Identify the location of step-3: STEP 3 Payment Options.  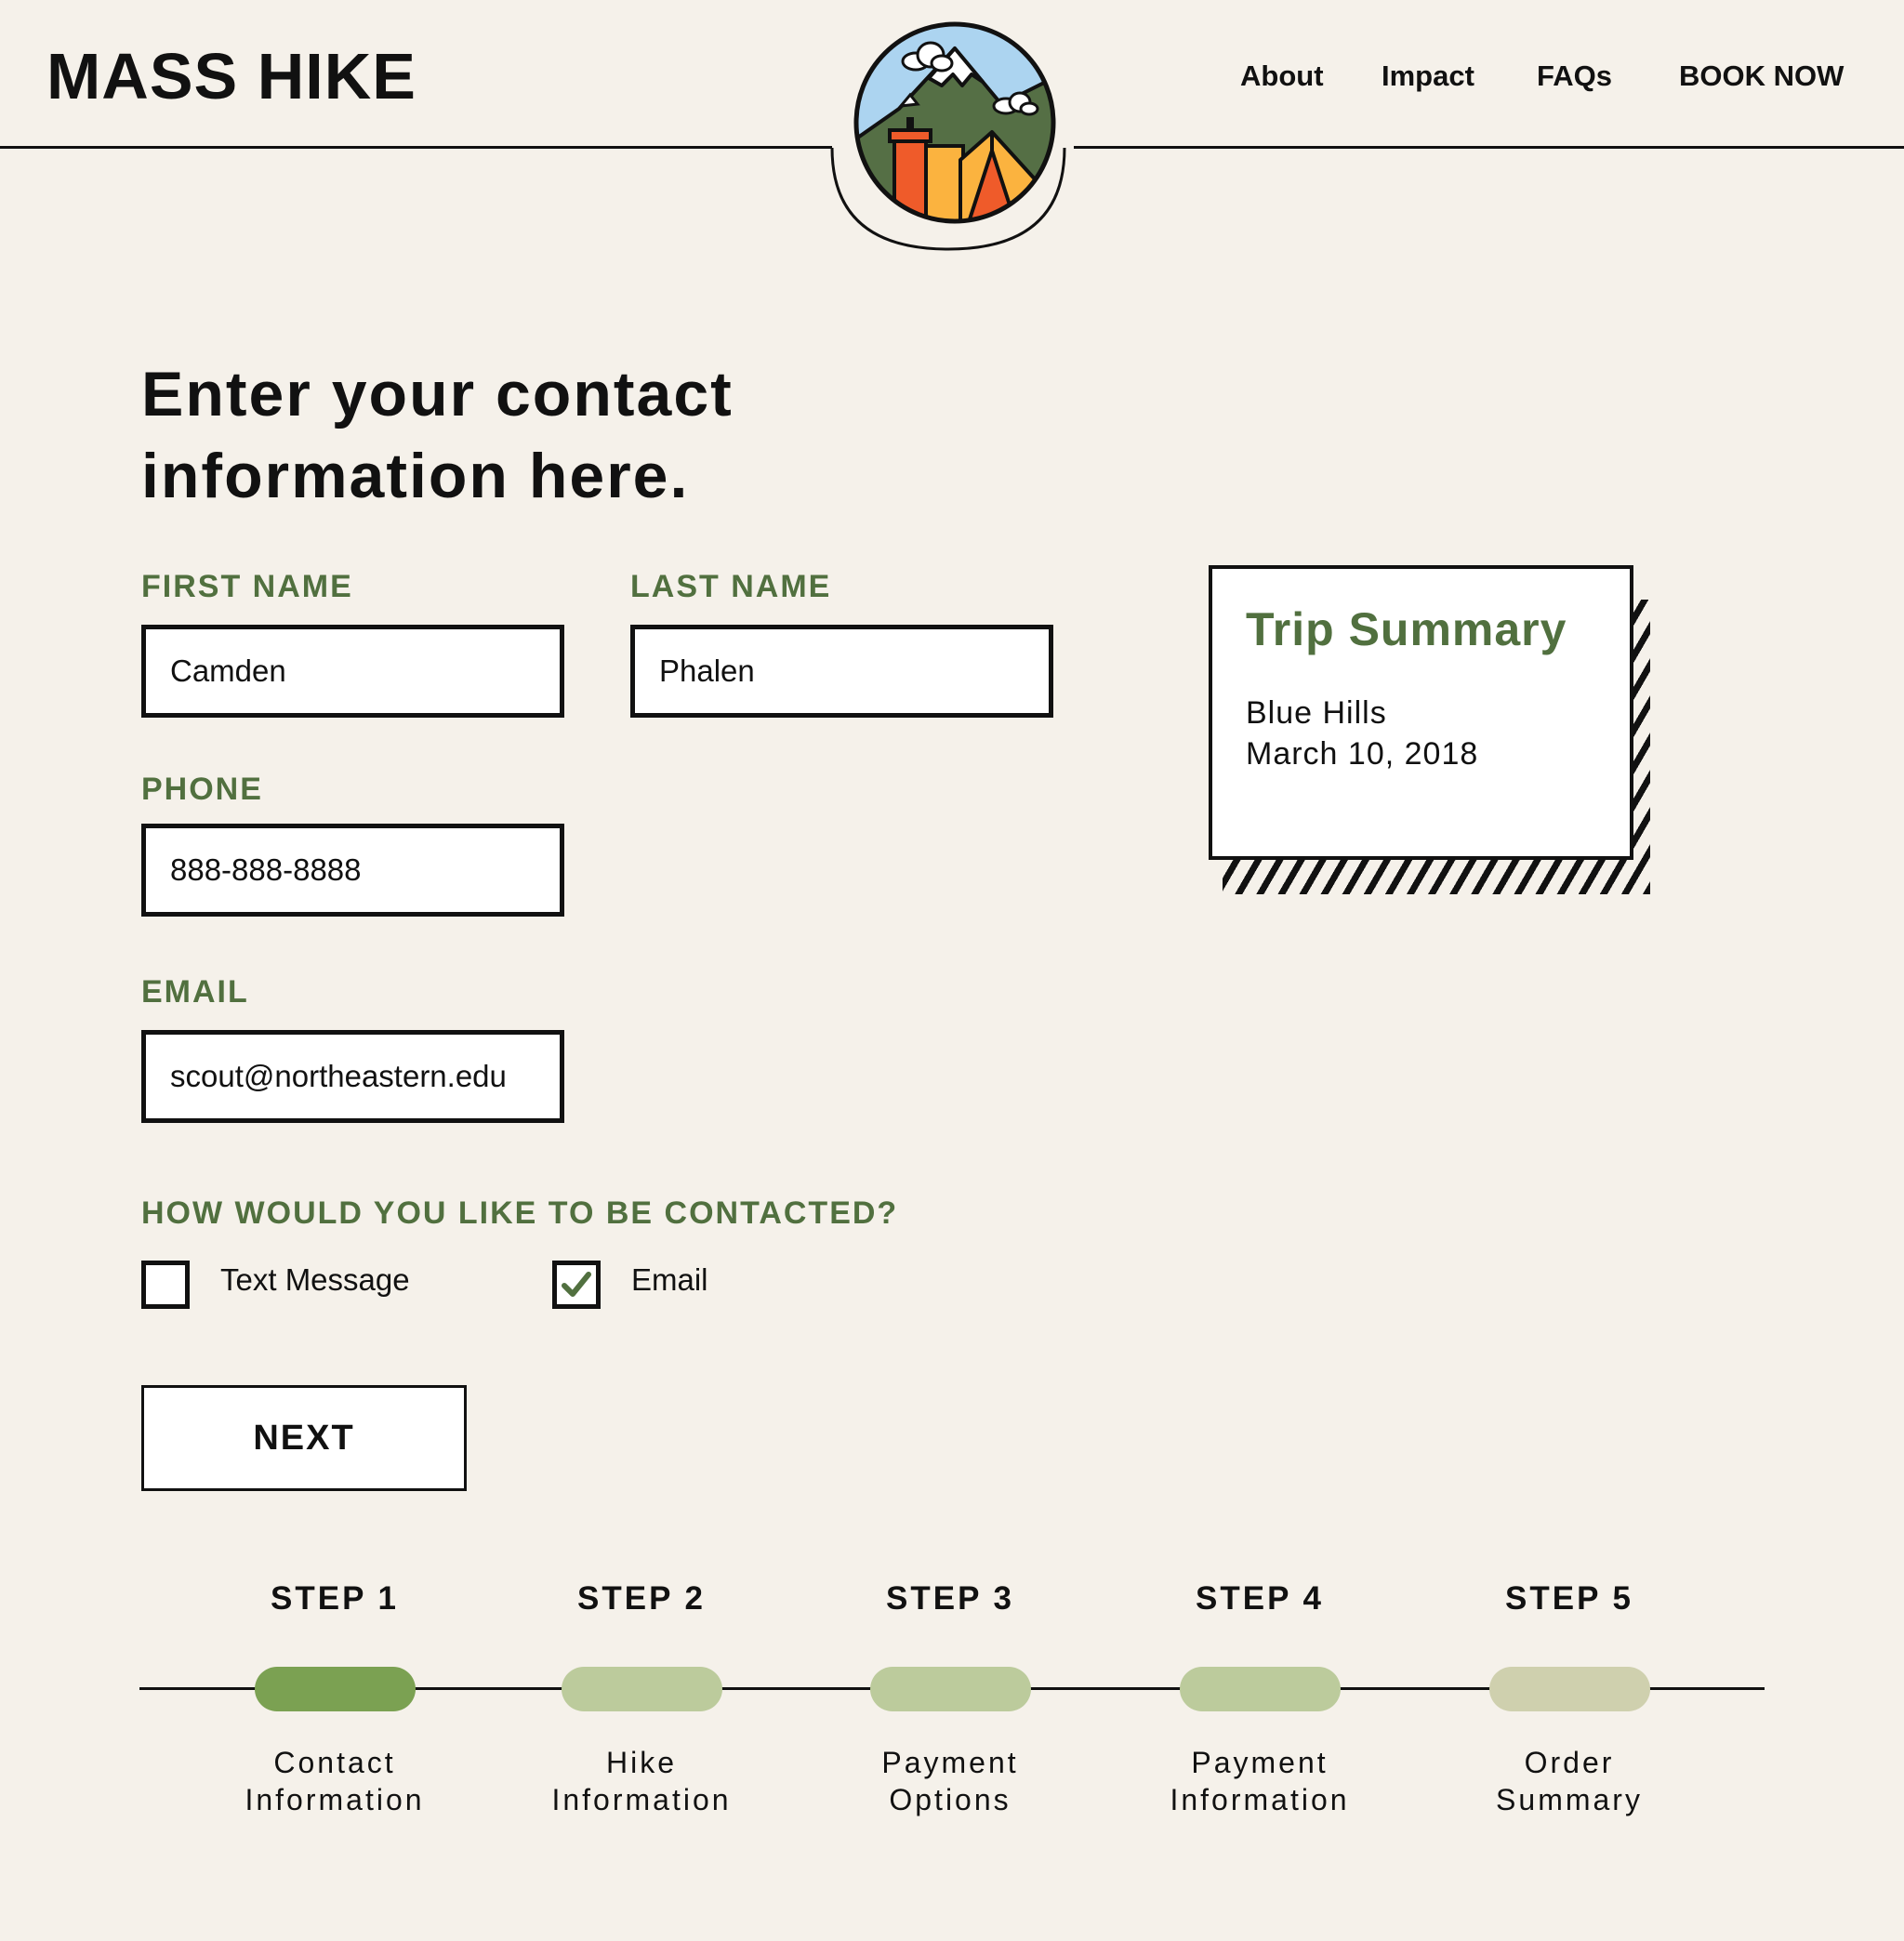
(950, 1698).